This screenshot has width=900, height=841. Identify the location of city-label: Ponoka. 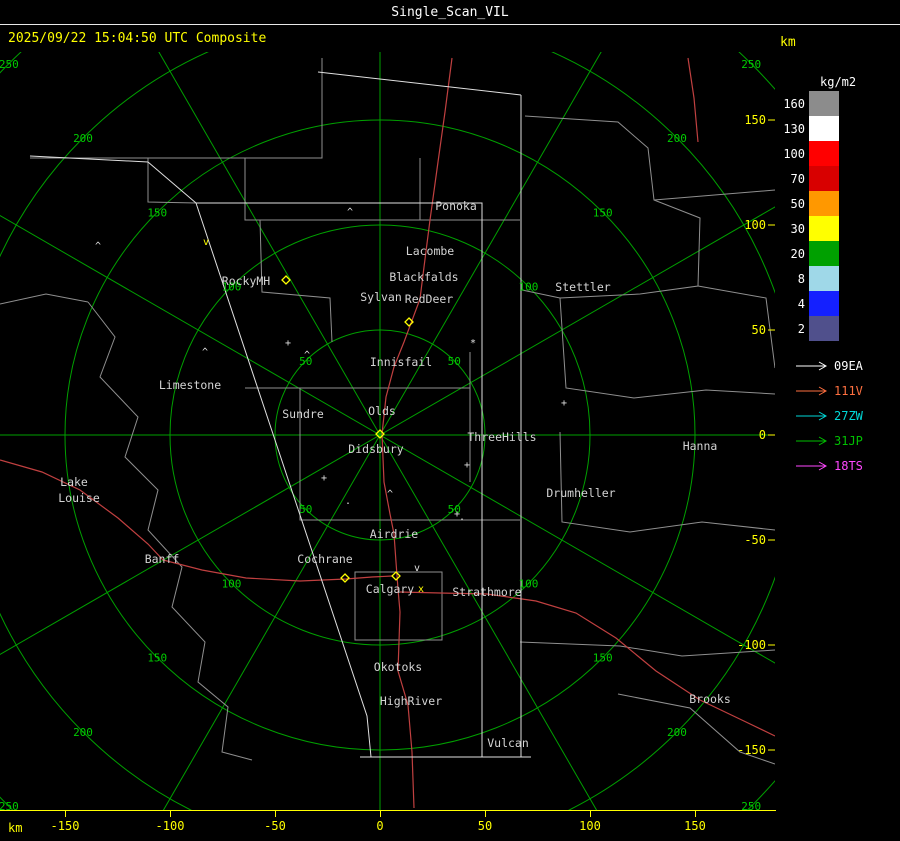
(456, 206).